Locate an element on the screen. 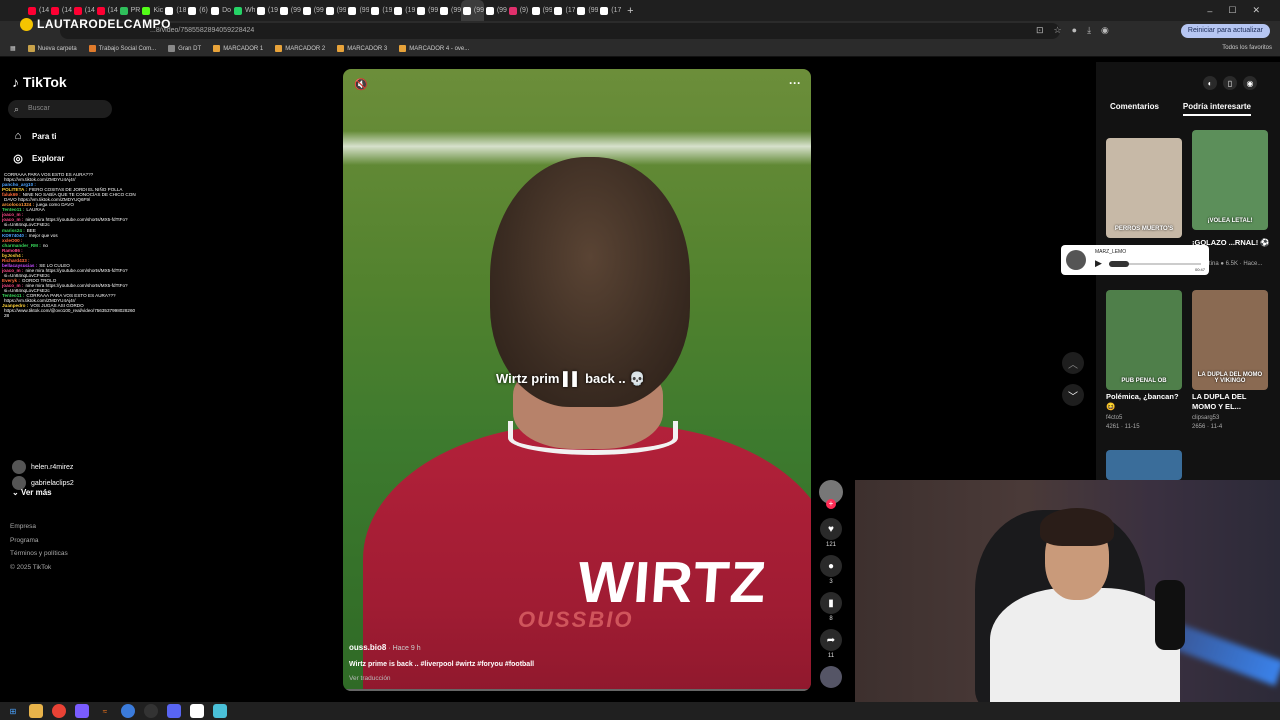 The image size is (1280, 720). minimize-button: – is located at coordinates (1209, 11).